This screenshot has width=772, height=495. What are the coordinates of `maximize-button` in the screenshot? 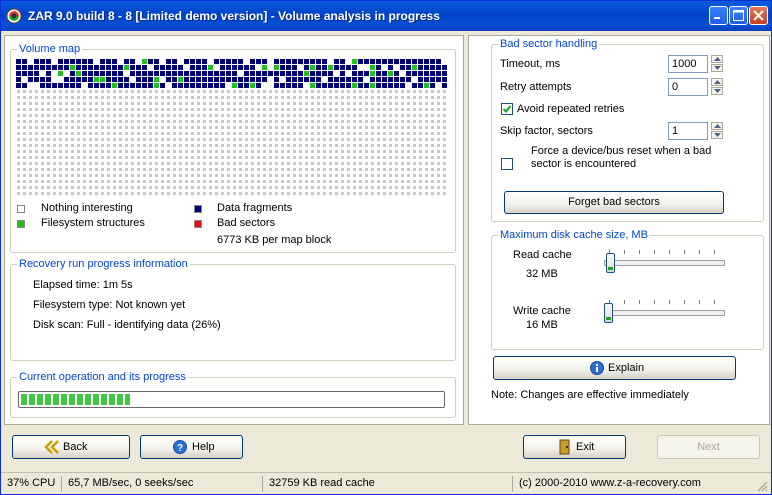 It's located at (738, 15).